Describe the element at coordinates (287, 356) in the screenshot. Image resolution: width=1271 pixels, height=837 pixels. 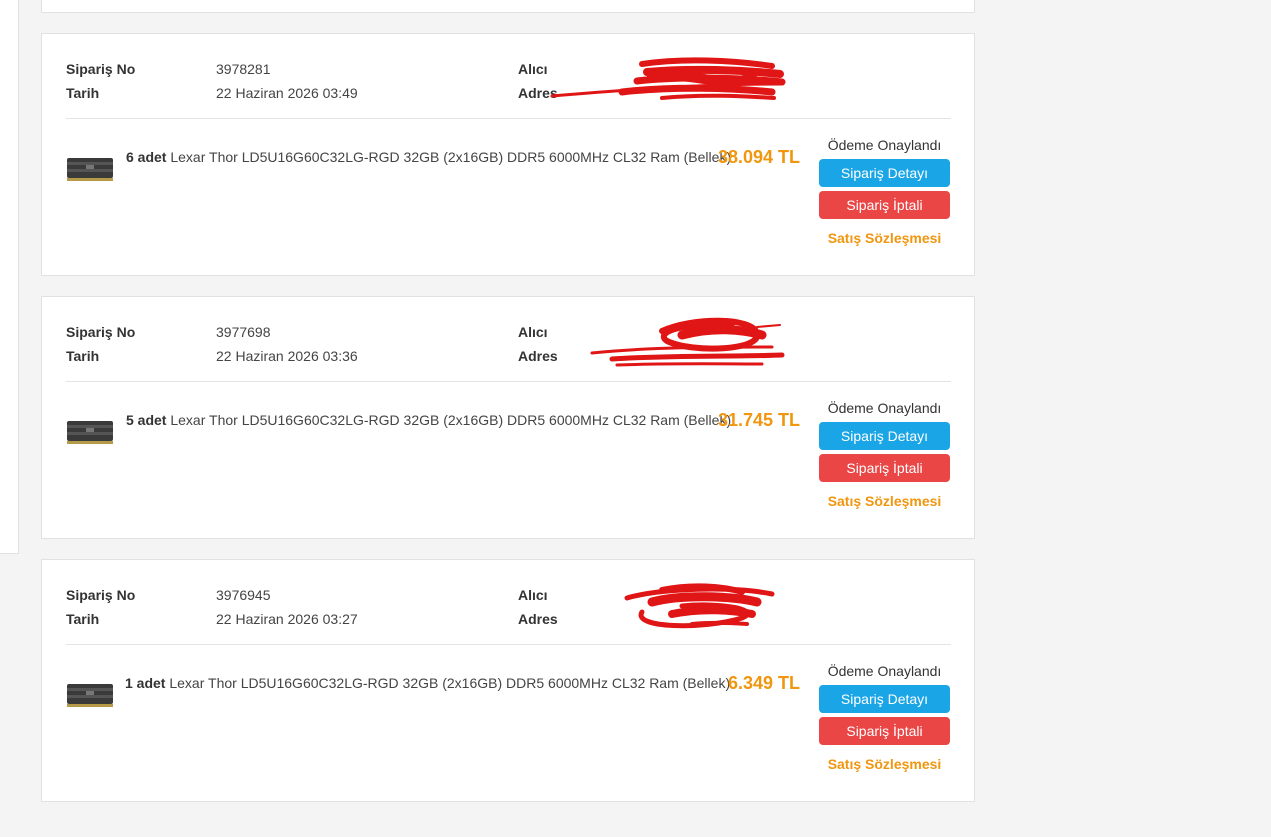
I see `date-value: 22 Haziran 2026 03:36` at that location.